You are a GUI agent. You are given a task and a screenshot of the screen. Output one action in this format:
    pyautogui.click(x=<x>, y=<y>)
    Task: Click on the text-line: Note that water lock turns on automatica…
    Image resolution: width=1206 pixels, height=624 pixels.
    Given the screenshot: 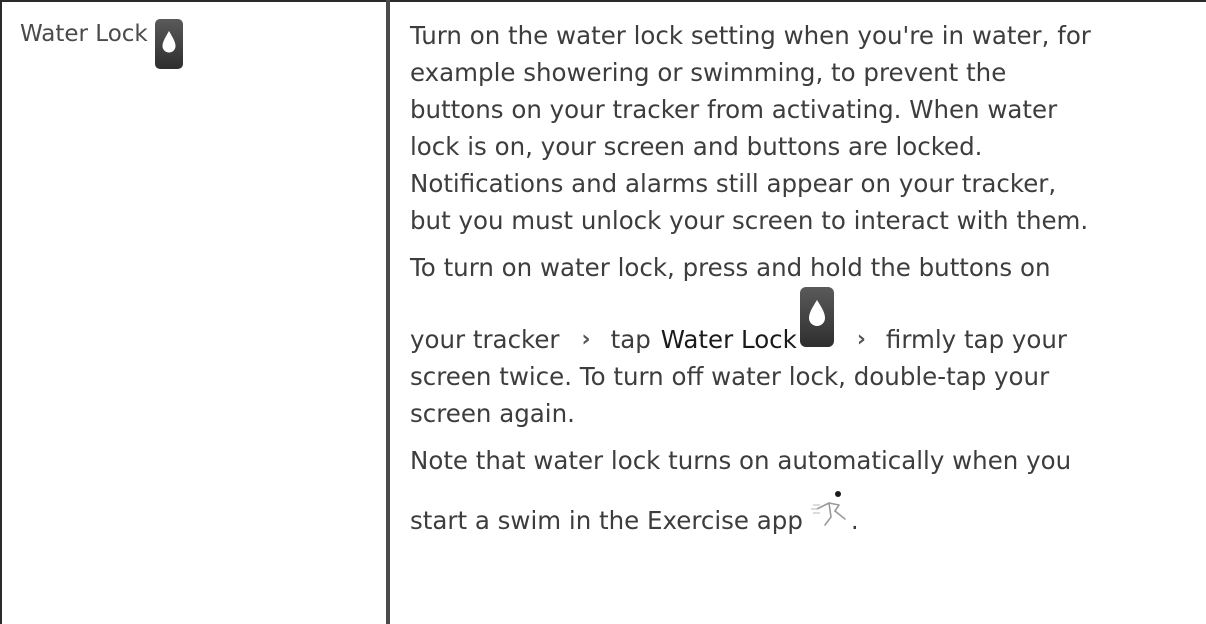 What is the action you would take?
    pyautogui.click(x=741, y=460)
    